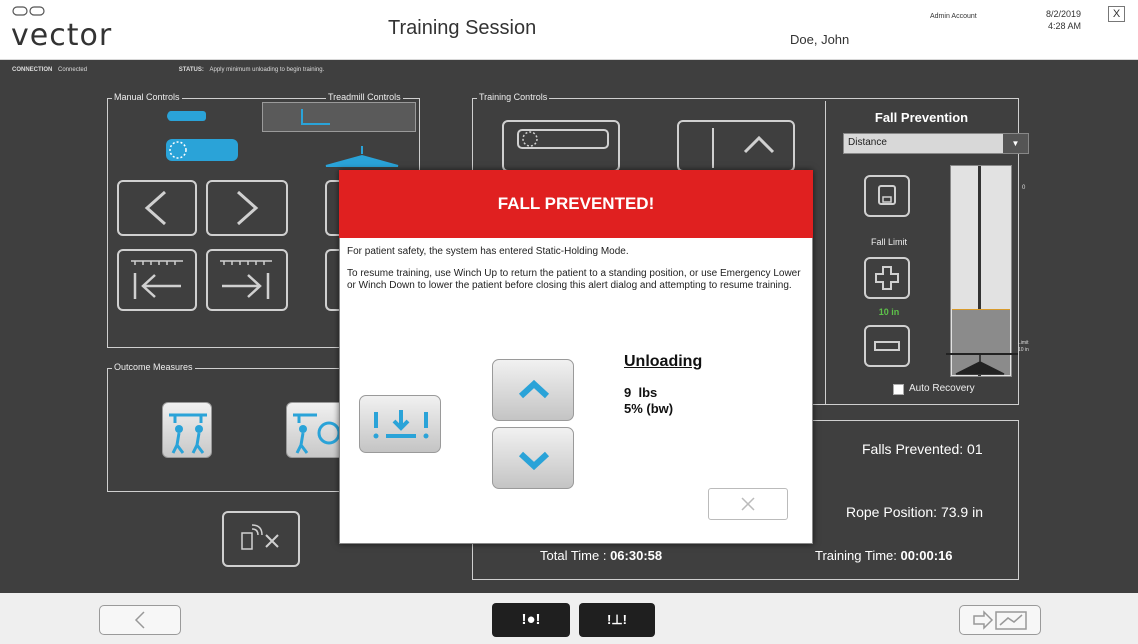 This screenshot has width=1138, height=644. What do you see at coordinates (153, 367) in the screenshot?
I see `outcome-measures-title: Outcome Measures` at bounding box center [153, 367].